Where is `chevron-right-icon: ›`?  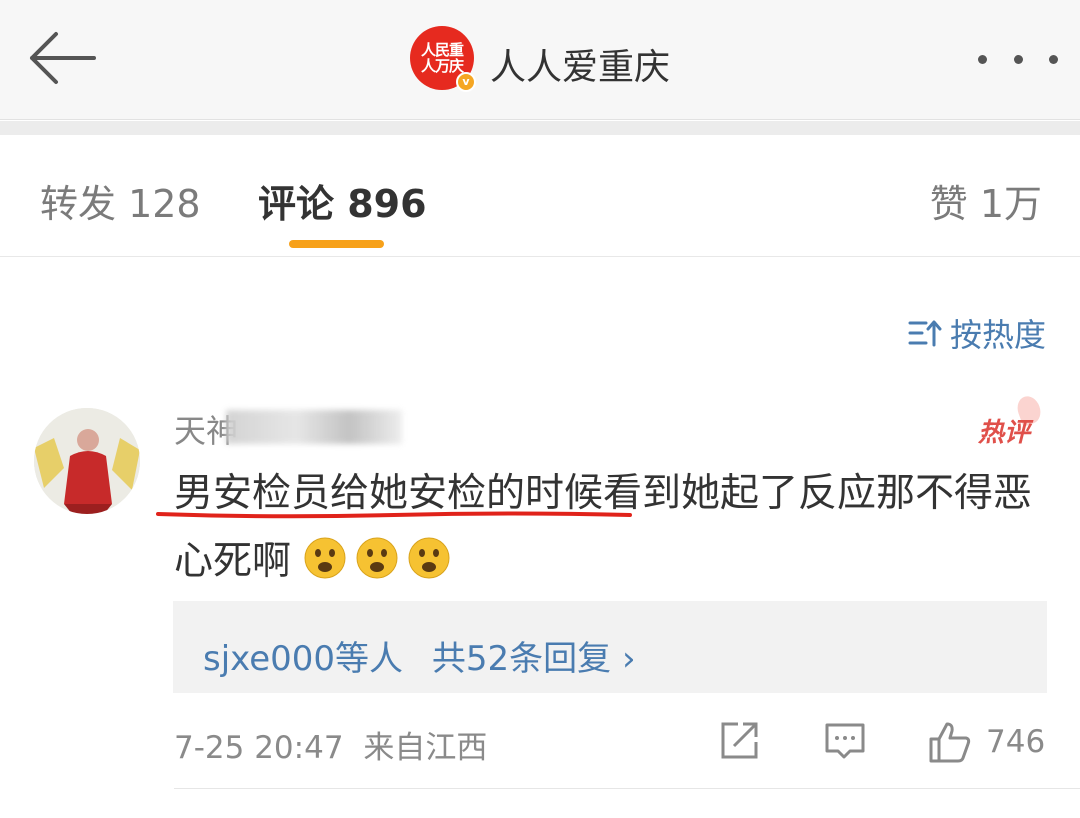 chevron-right-icon: › is located at coordinates (628, 659).